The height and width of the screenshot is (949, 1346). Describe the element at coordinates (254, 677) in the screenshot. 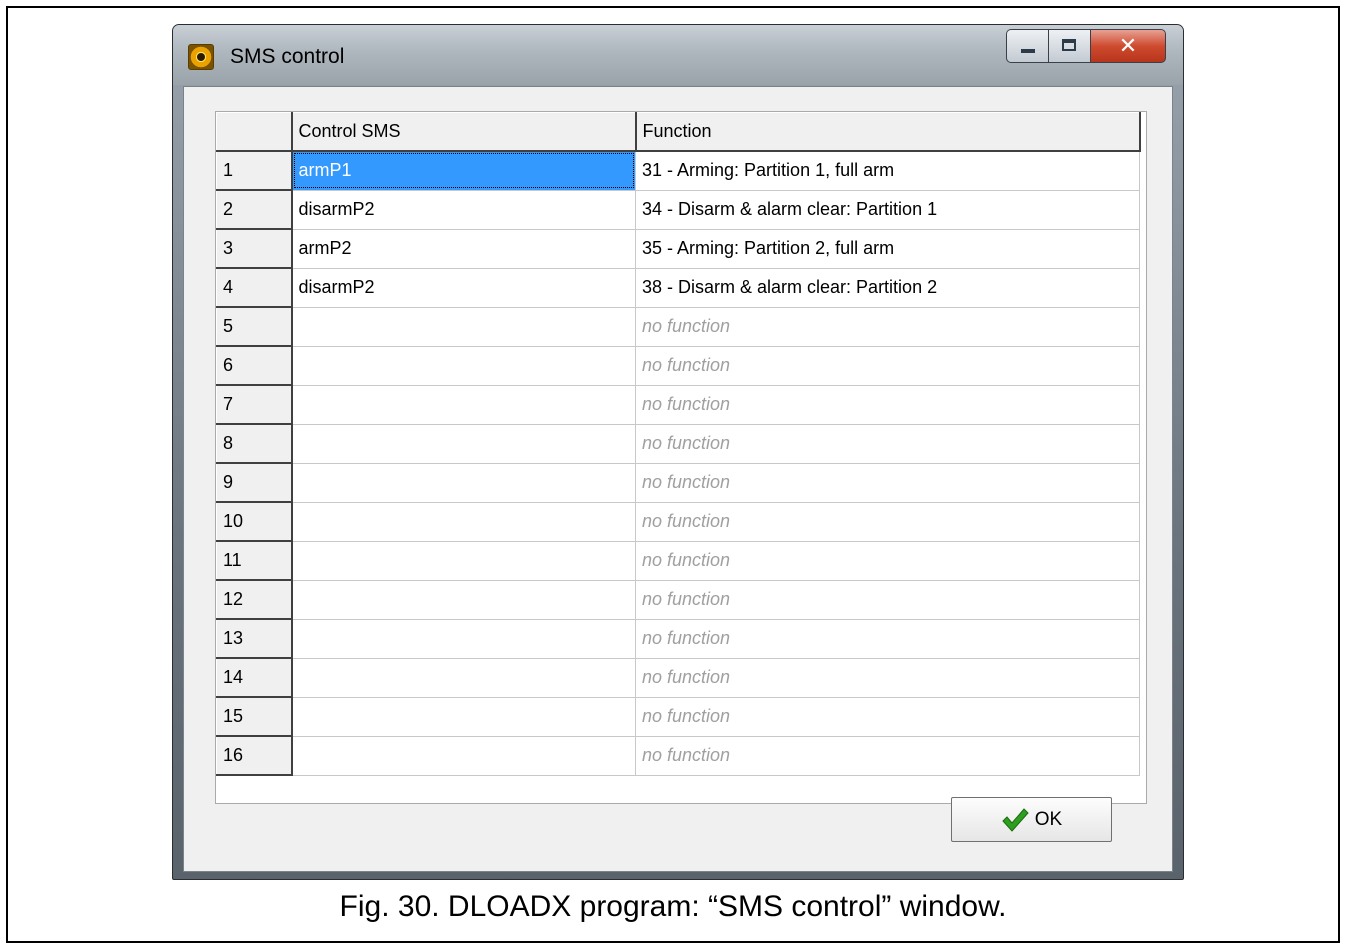

I see `row-number: 14` at that location.